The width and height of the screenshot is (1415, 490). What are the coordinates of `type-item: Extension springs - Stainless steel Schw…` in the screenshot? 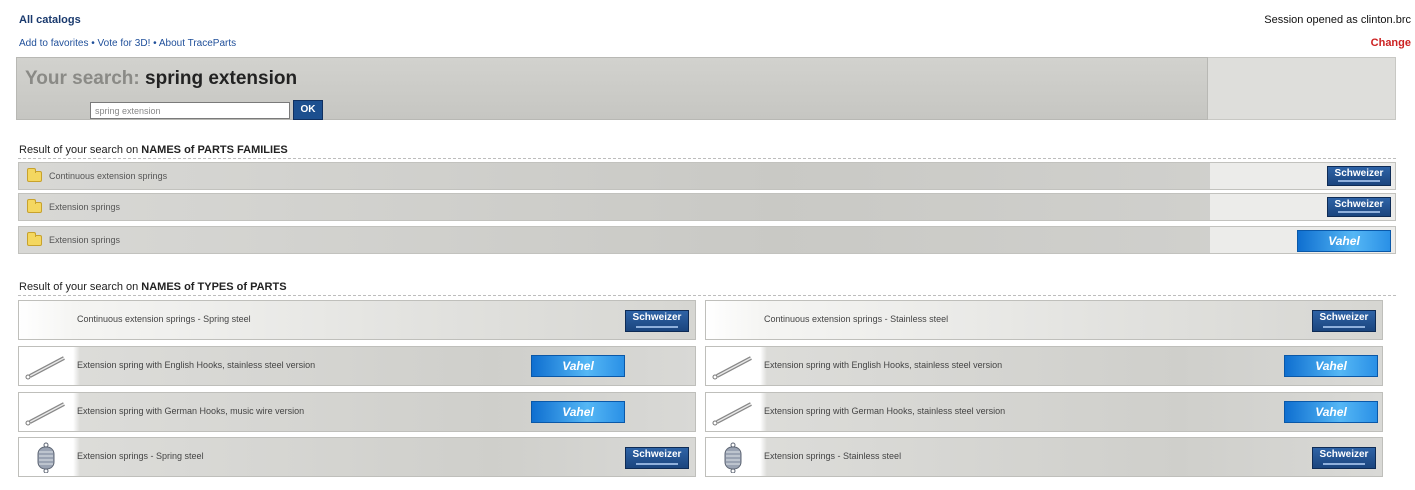 It's located at (1044, 457).